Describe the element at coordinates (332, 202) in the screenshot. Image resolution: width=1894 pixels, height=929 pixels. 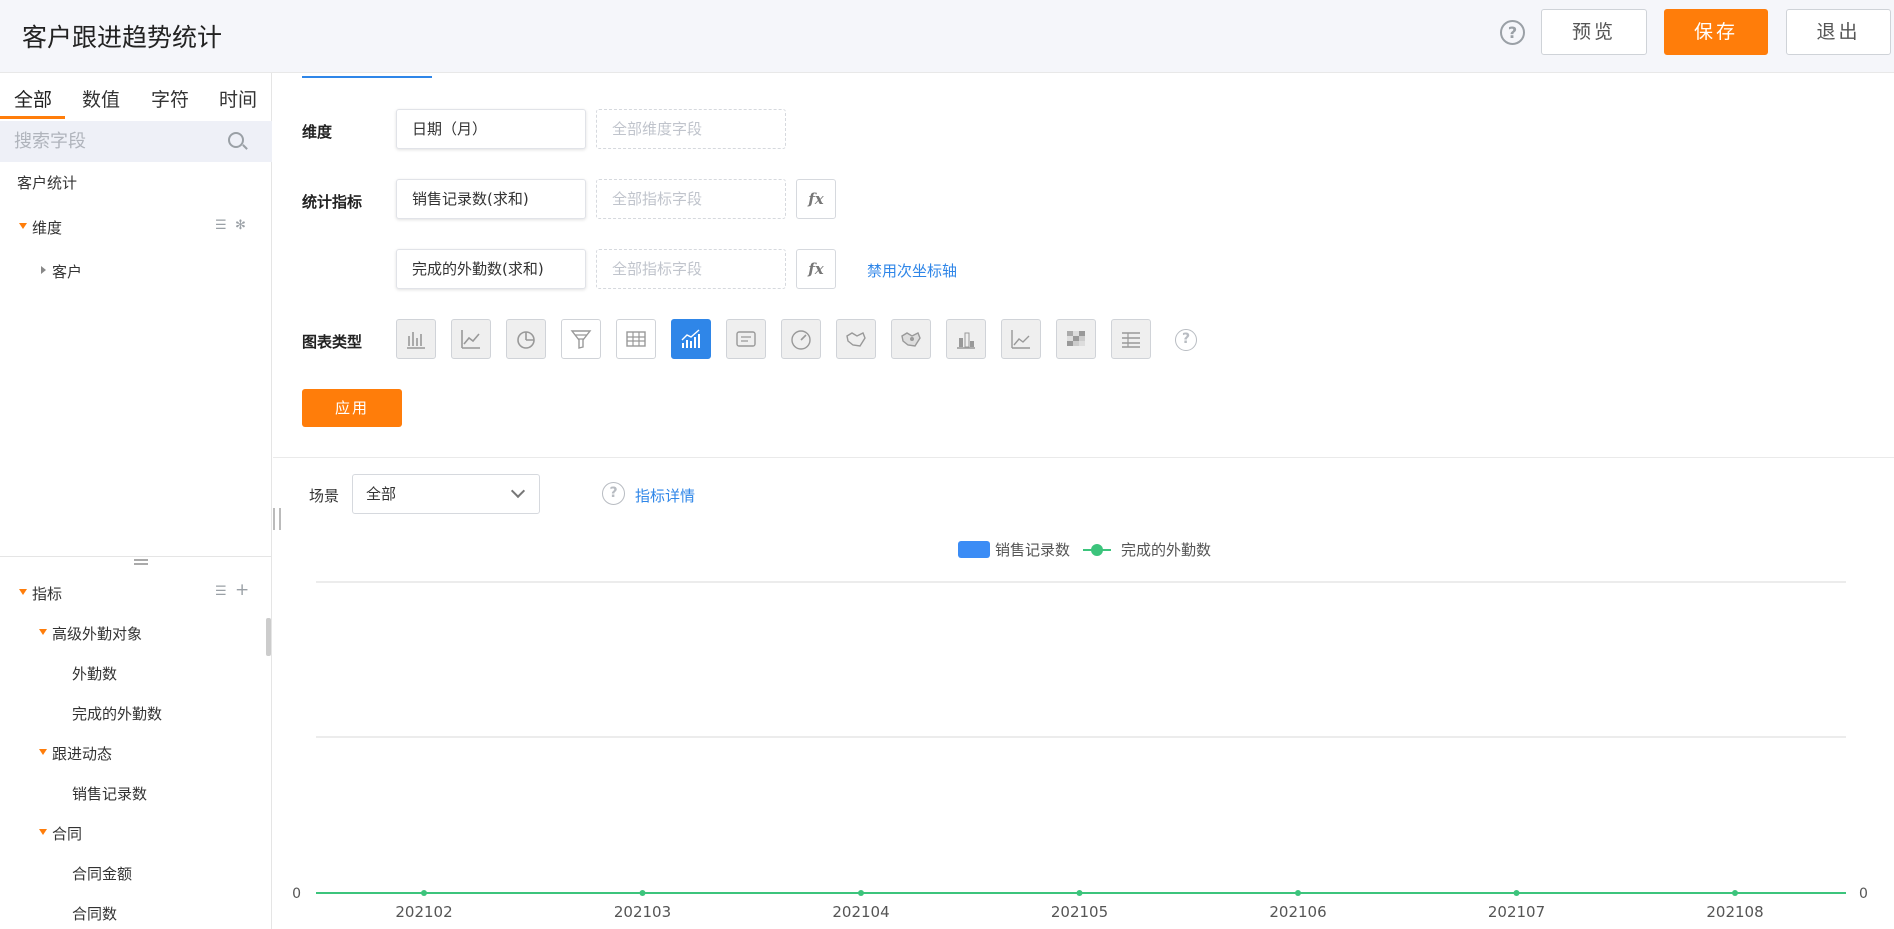
I see `metric-label: 统计指标` at that location.